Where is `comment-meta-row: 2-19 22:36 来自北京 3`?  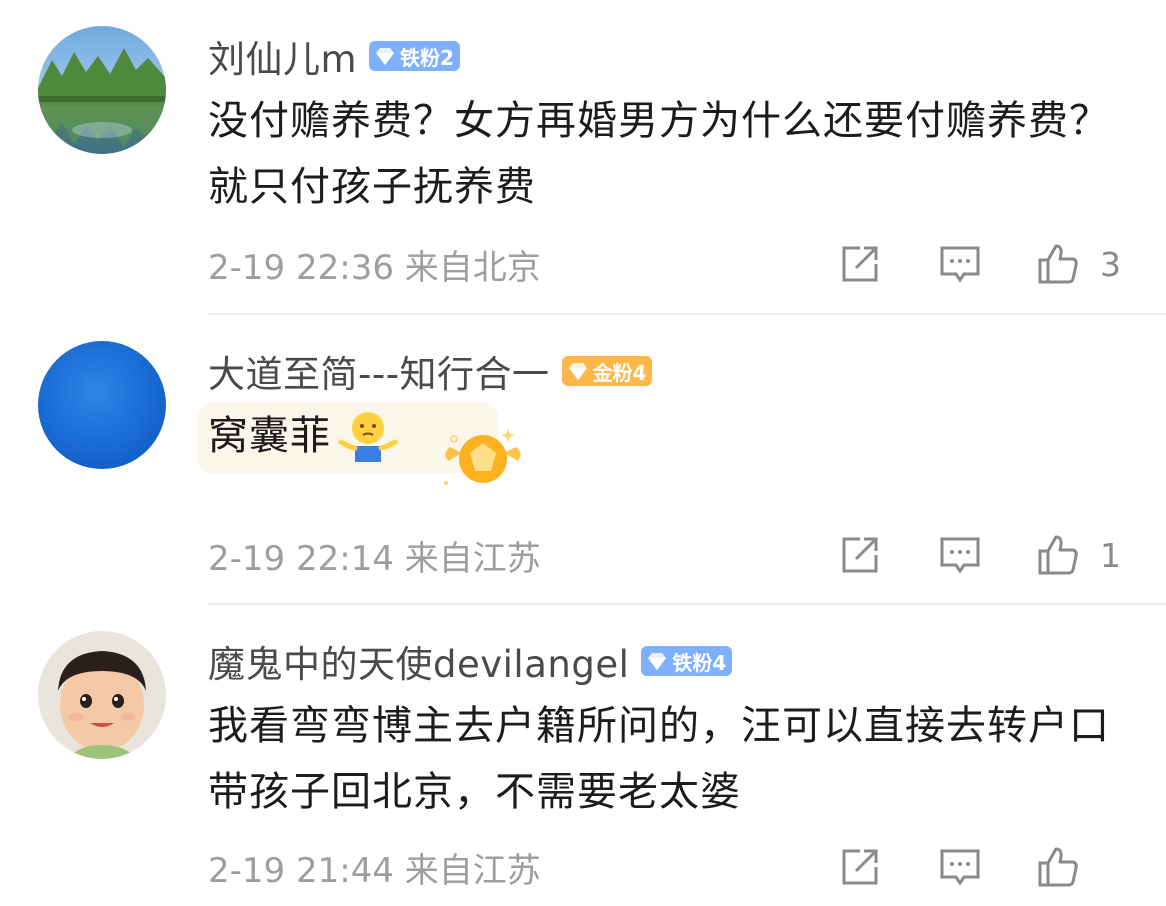
comment-meta-row: 2-19 22:36 来自北京 3 is located at coordinates (687, 265).